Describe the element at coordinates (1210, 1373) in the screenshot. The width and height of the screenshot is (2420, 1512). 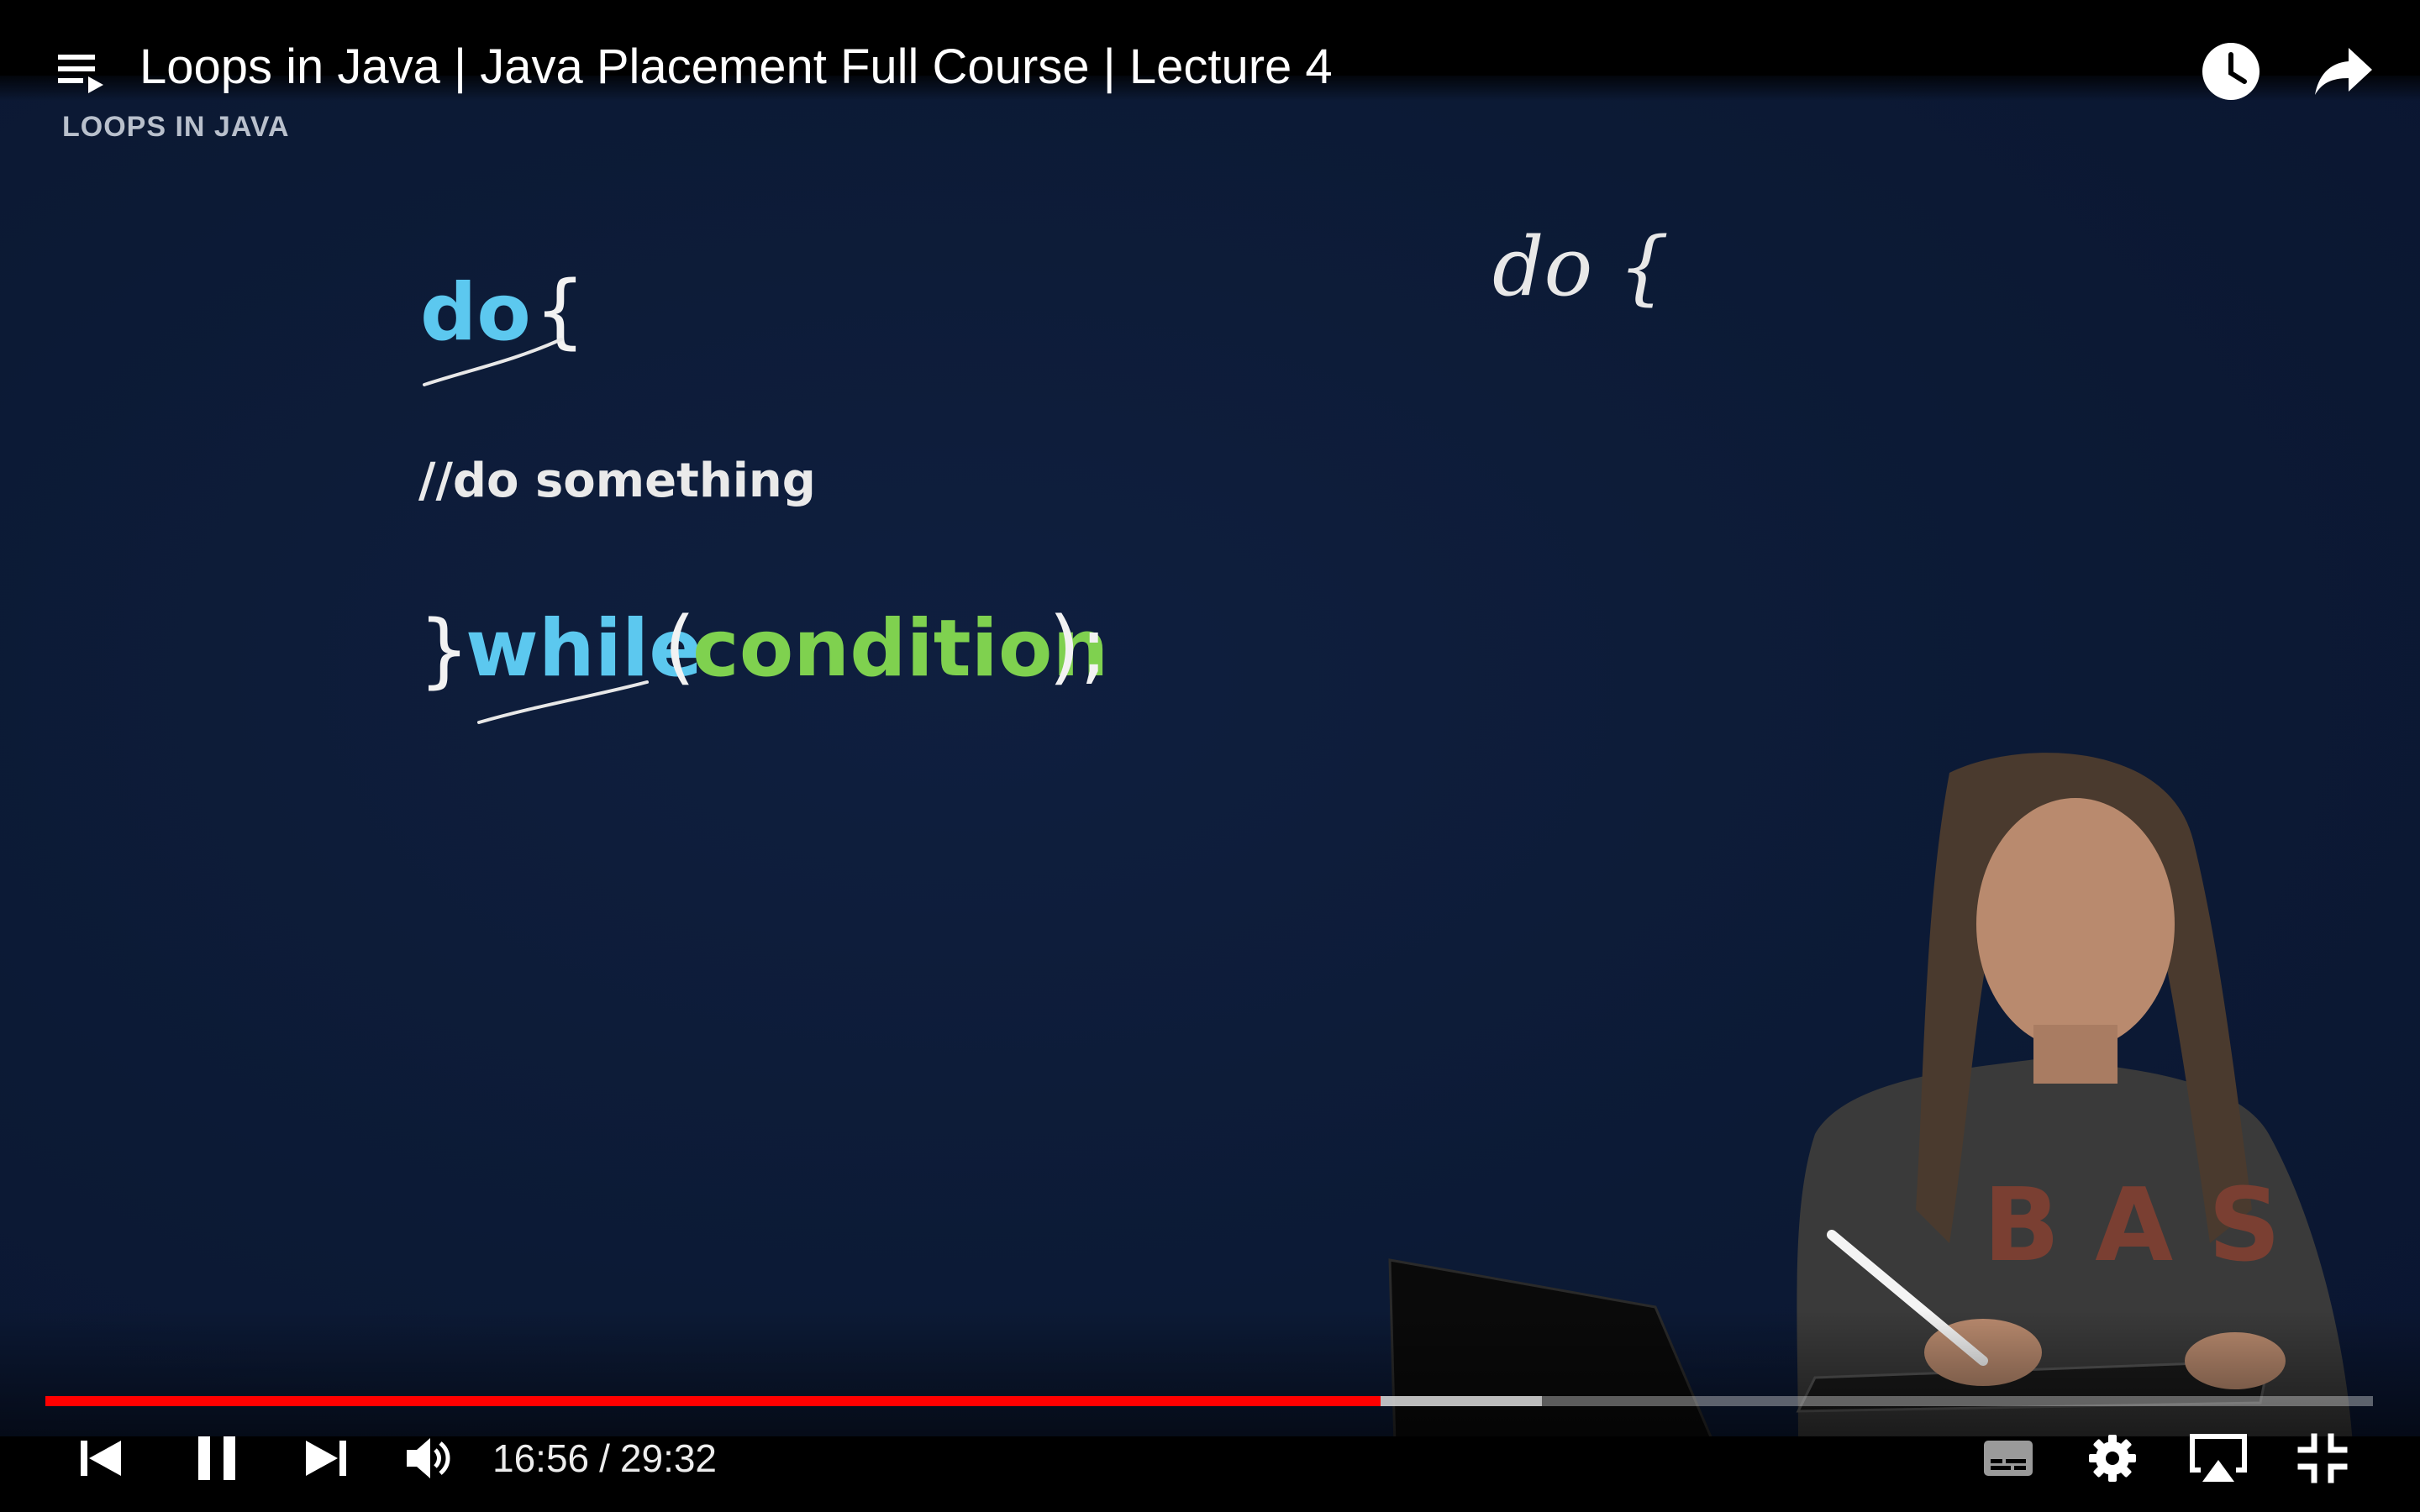
I see `bottom-gradient` at that location.